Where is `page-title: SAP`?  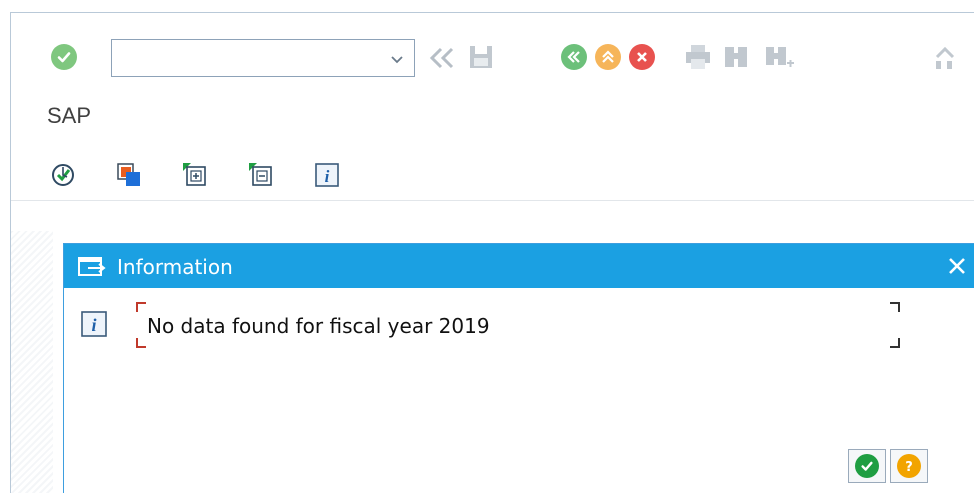
page-title: SAP is located at coordinates (69, 115).